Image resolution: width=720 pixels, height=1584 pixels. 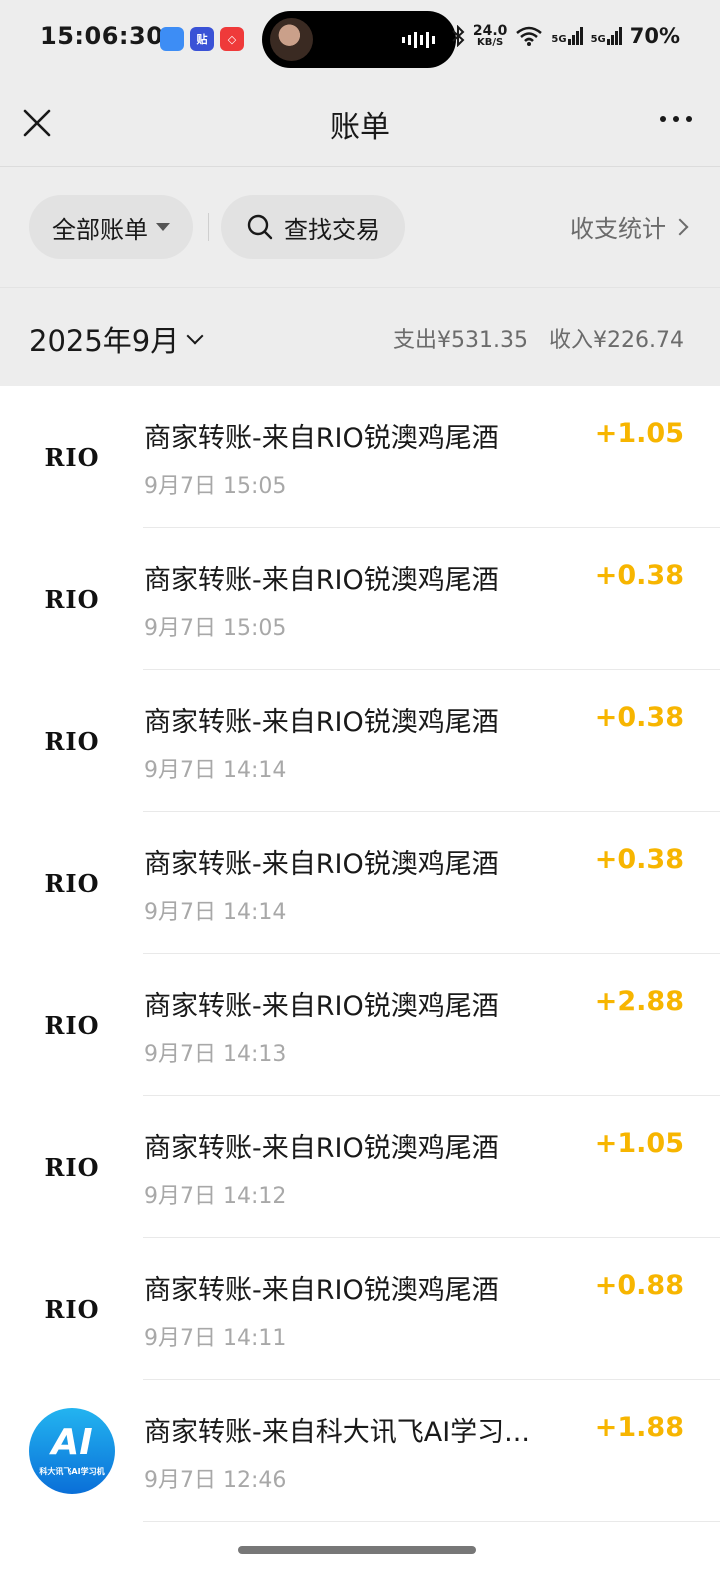 I want to click on filter-row: 全部账单 查找交易 收支统计, so click(x=360, y=227).